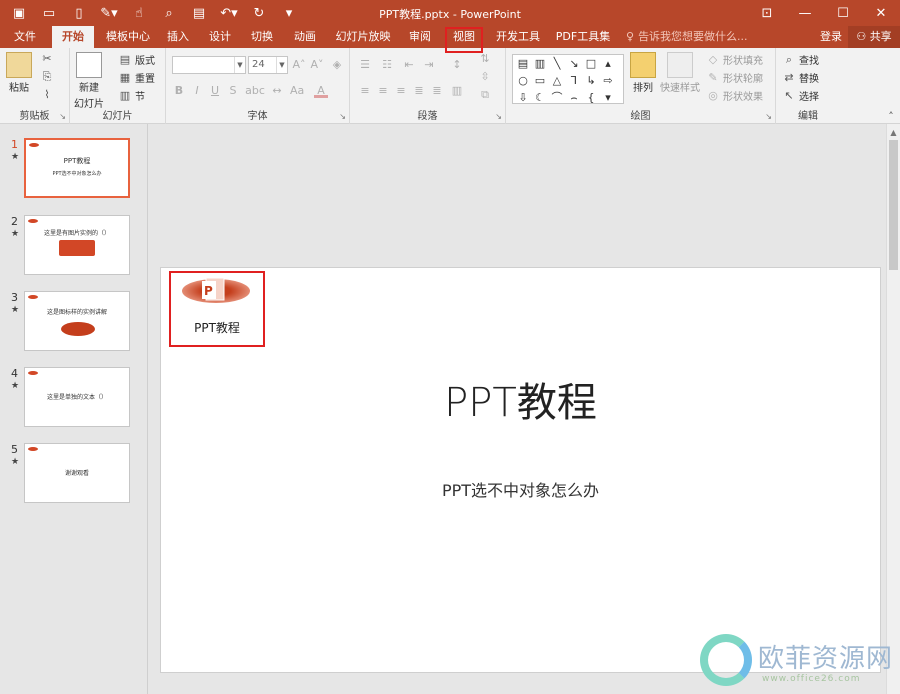 The height and width of the screenshot is (694, 900). Describe the element at coordinates (891, 117) in the screenshot. I see `collapse-ribbon-button: ˄` at that location.